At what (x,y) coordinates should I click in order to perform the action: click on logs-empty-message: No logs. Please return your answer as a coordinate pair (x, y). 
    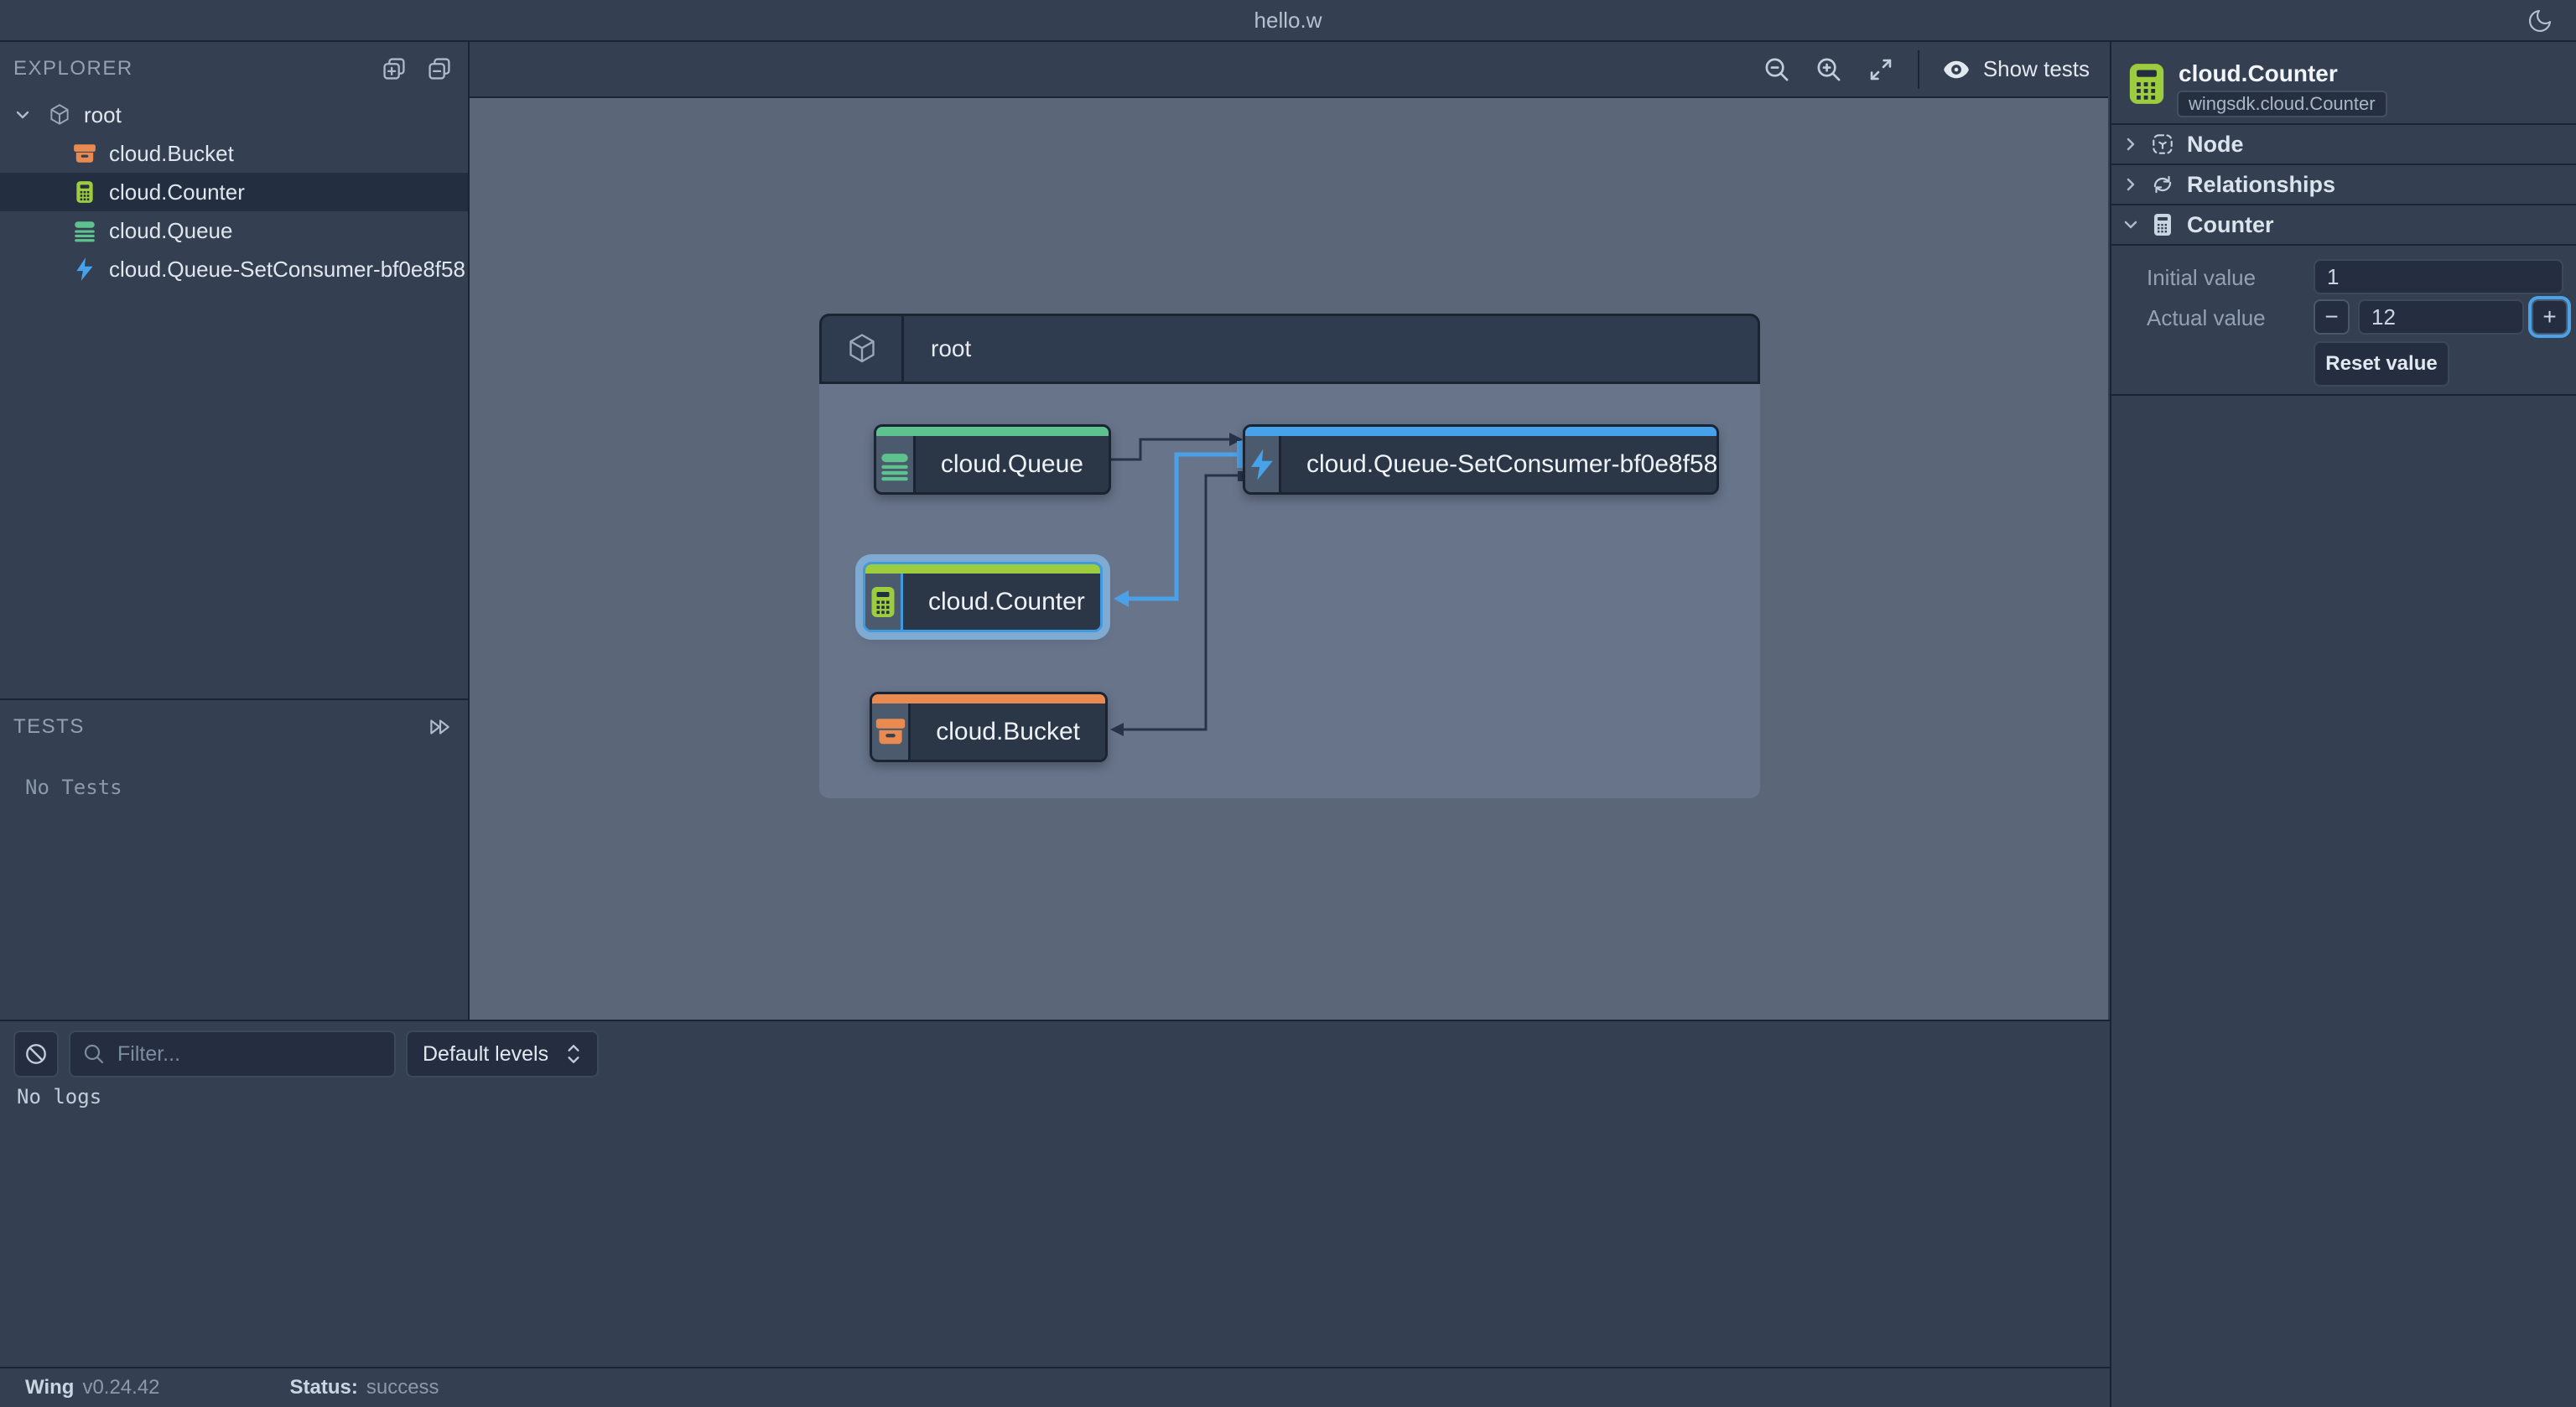
    Looking at the image, I should click on (59, 1096).